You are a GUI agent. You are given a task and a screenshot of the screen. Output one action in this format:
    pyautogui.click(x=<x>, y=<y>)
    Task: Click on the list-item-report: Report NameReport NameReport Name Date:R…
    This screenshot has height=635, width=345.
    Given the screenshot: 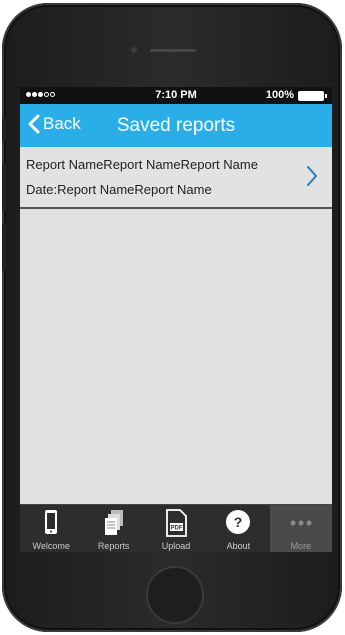 What is the action you would take?
    pyautogui.click(x=176, y=178)
    